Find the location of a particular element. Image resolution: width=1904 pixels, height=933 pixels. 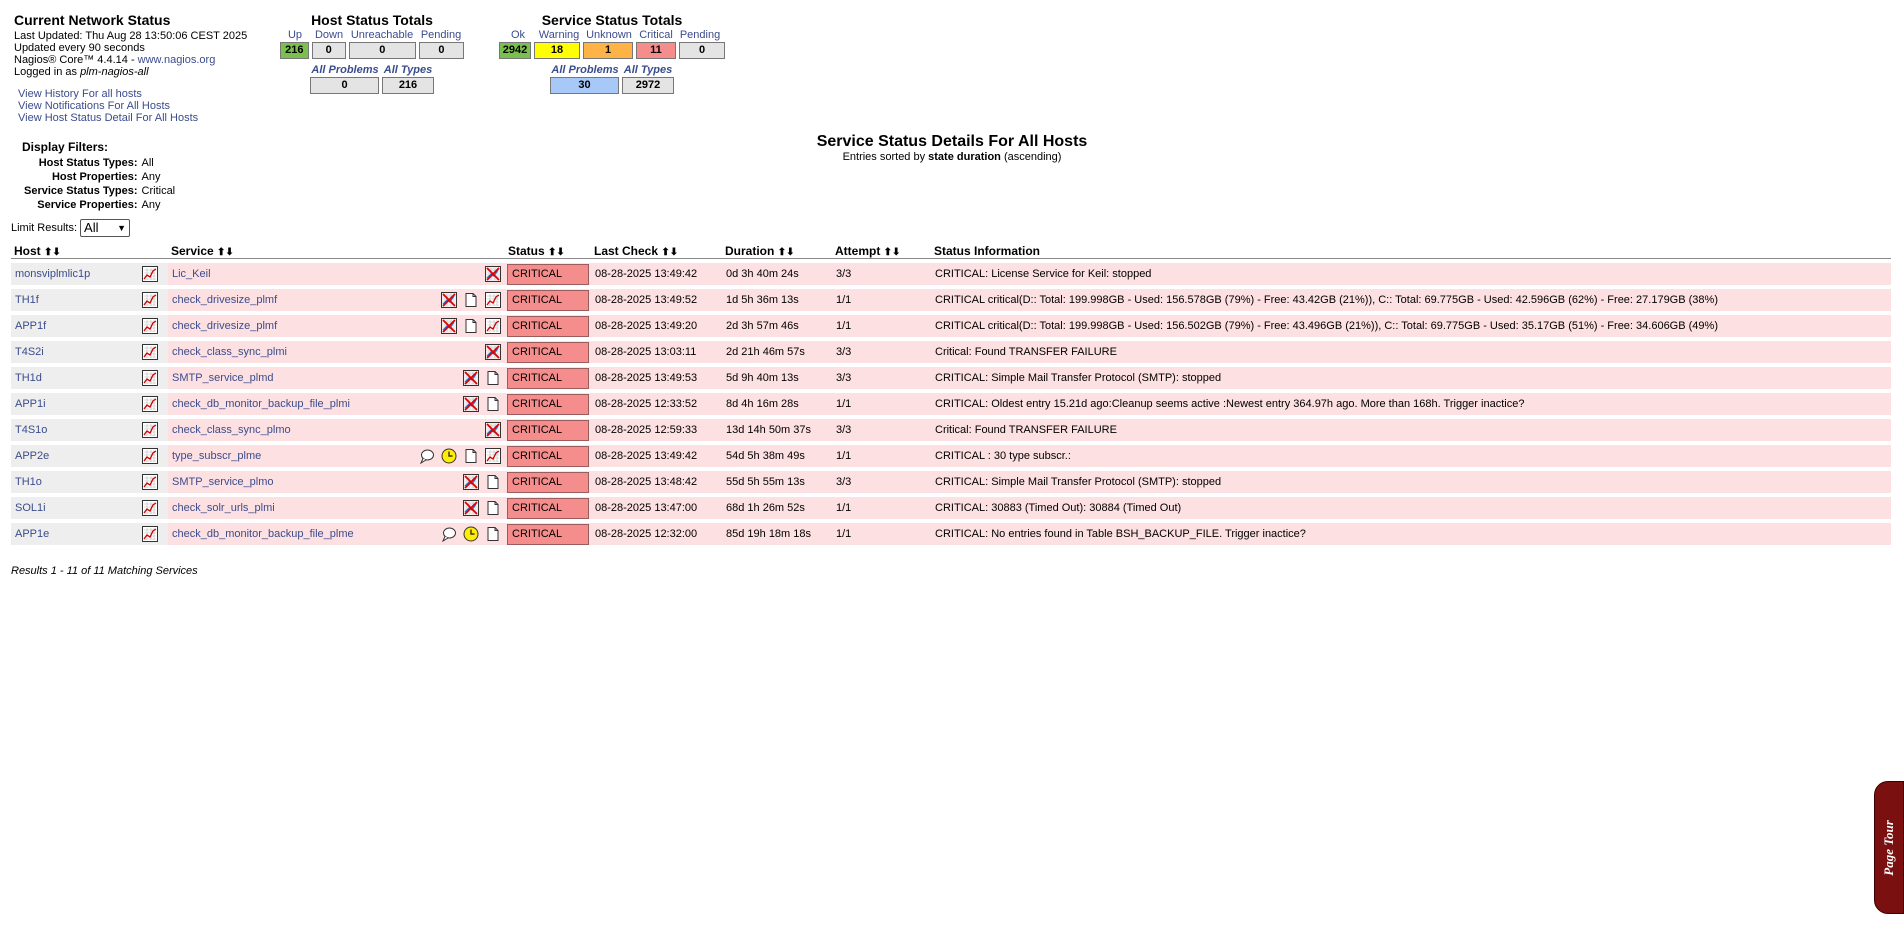

host-link: APP1e is located at coordinates (32, 534).